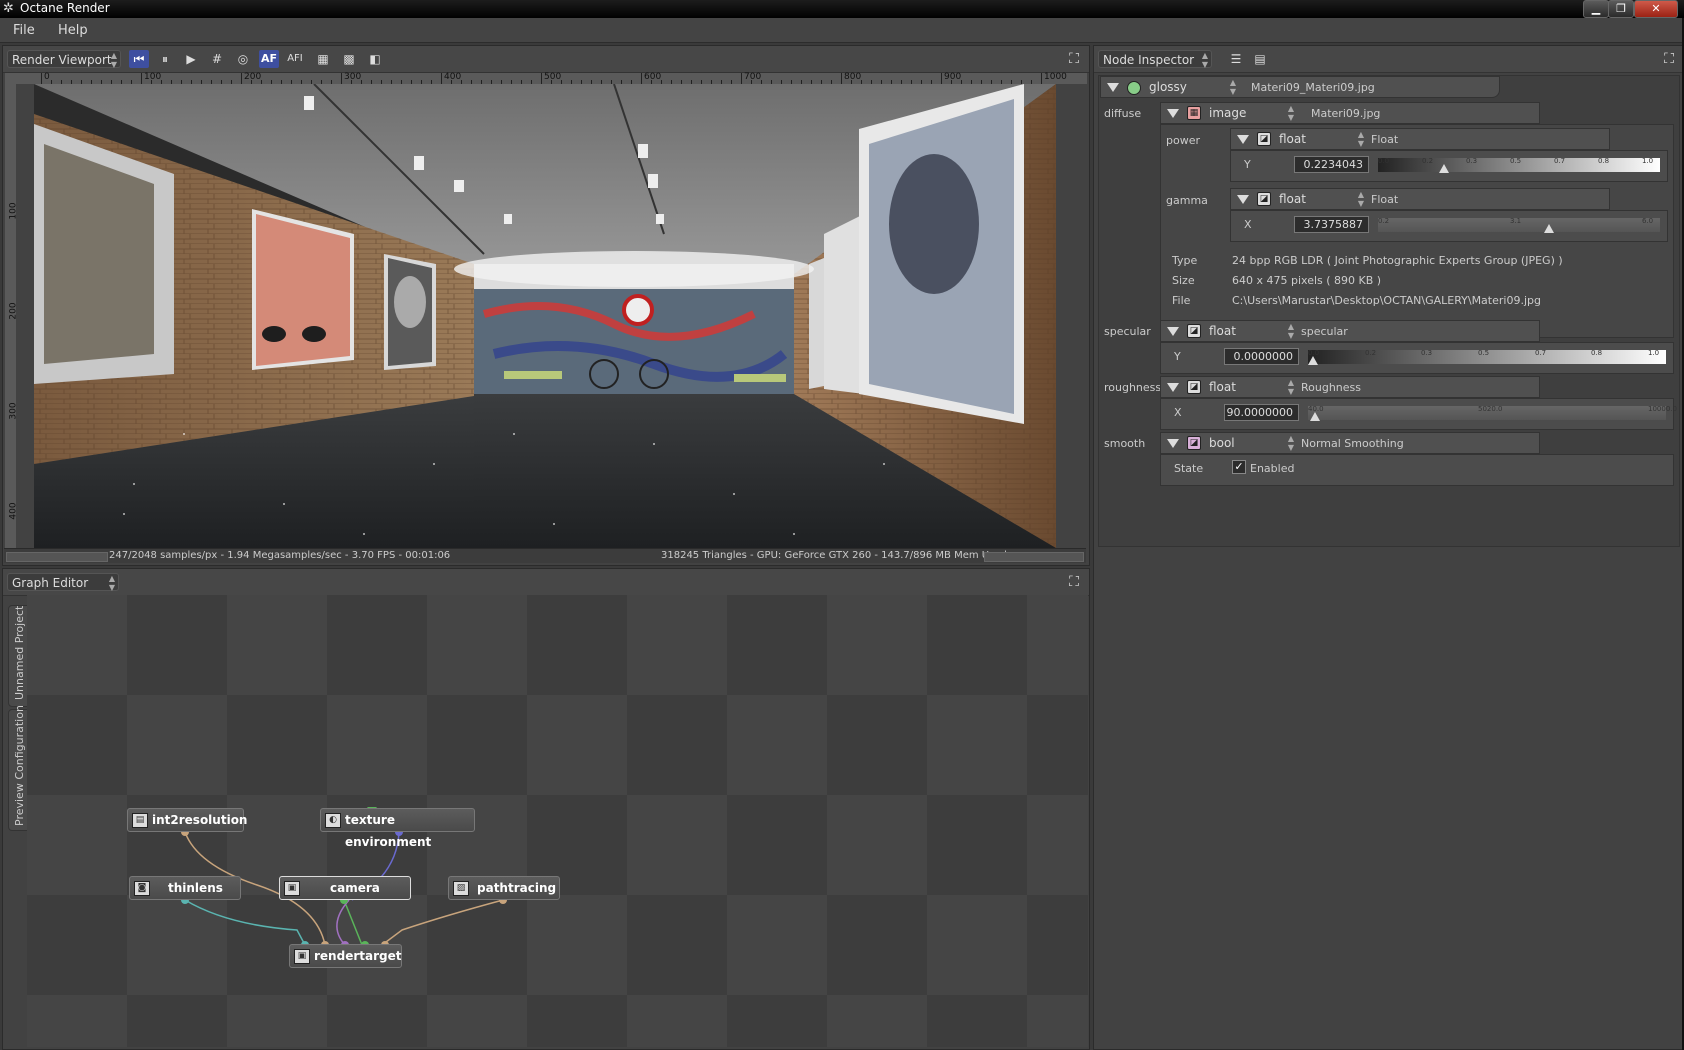 This screenshot has height=1050, width=1684. Describe the element at coordinates (397, 828) in the screenshot. I see `node-texture-environment: ◐ texture environment` at that location.